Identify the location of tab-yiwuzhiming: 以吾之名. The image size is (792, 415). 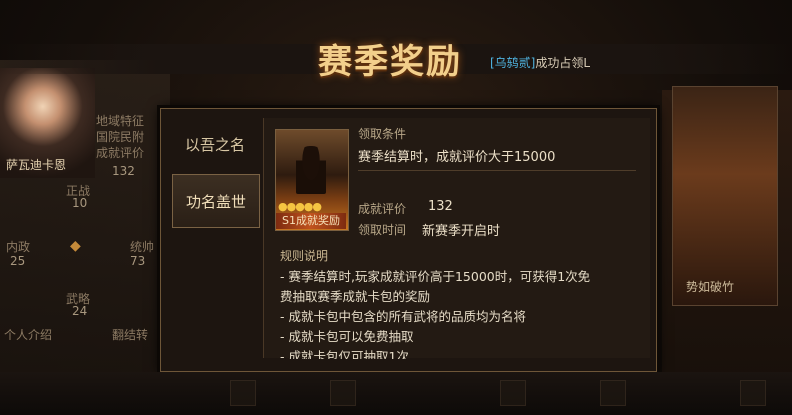
(215, 144).